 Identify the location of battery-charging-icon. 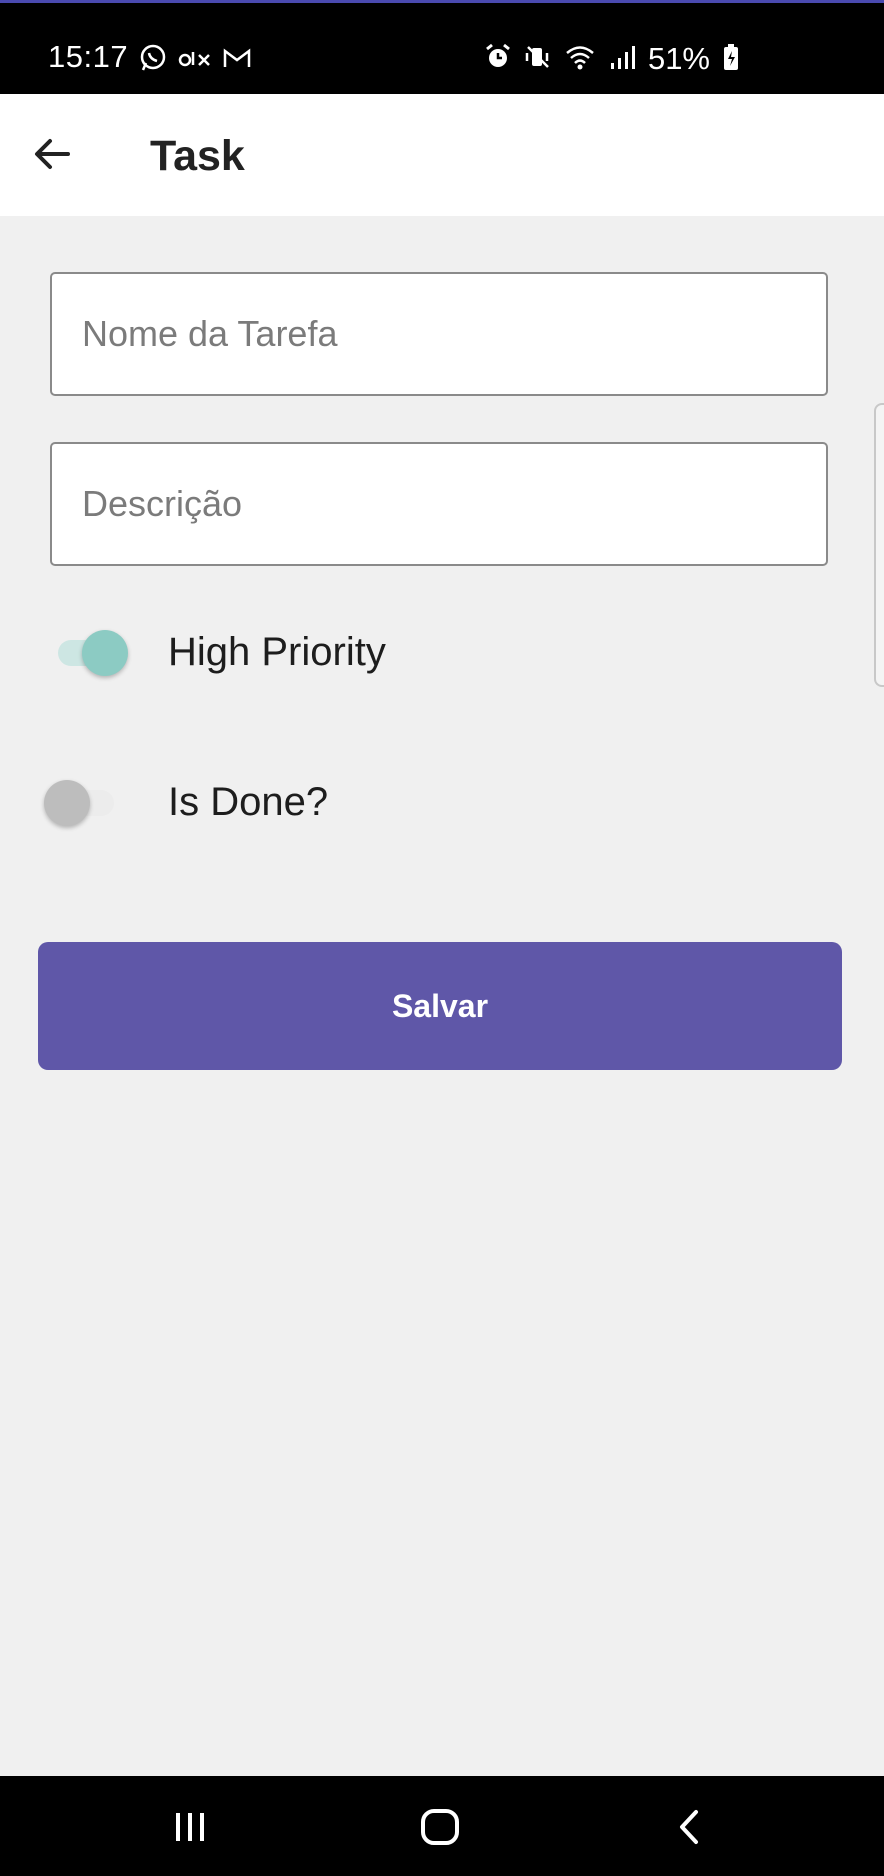
(731, 59).